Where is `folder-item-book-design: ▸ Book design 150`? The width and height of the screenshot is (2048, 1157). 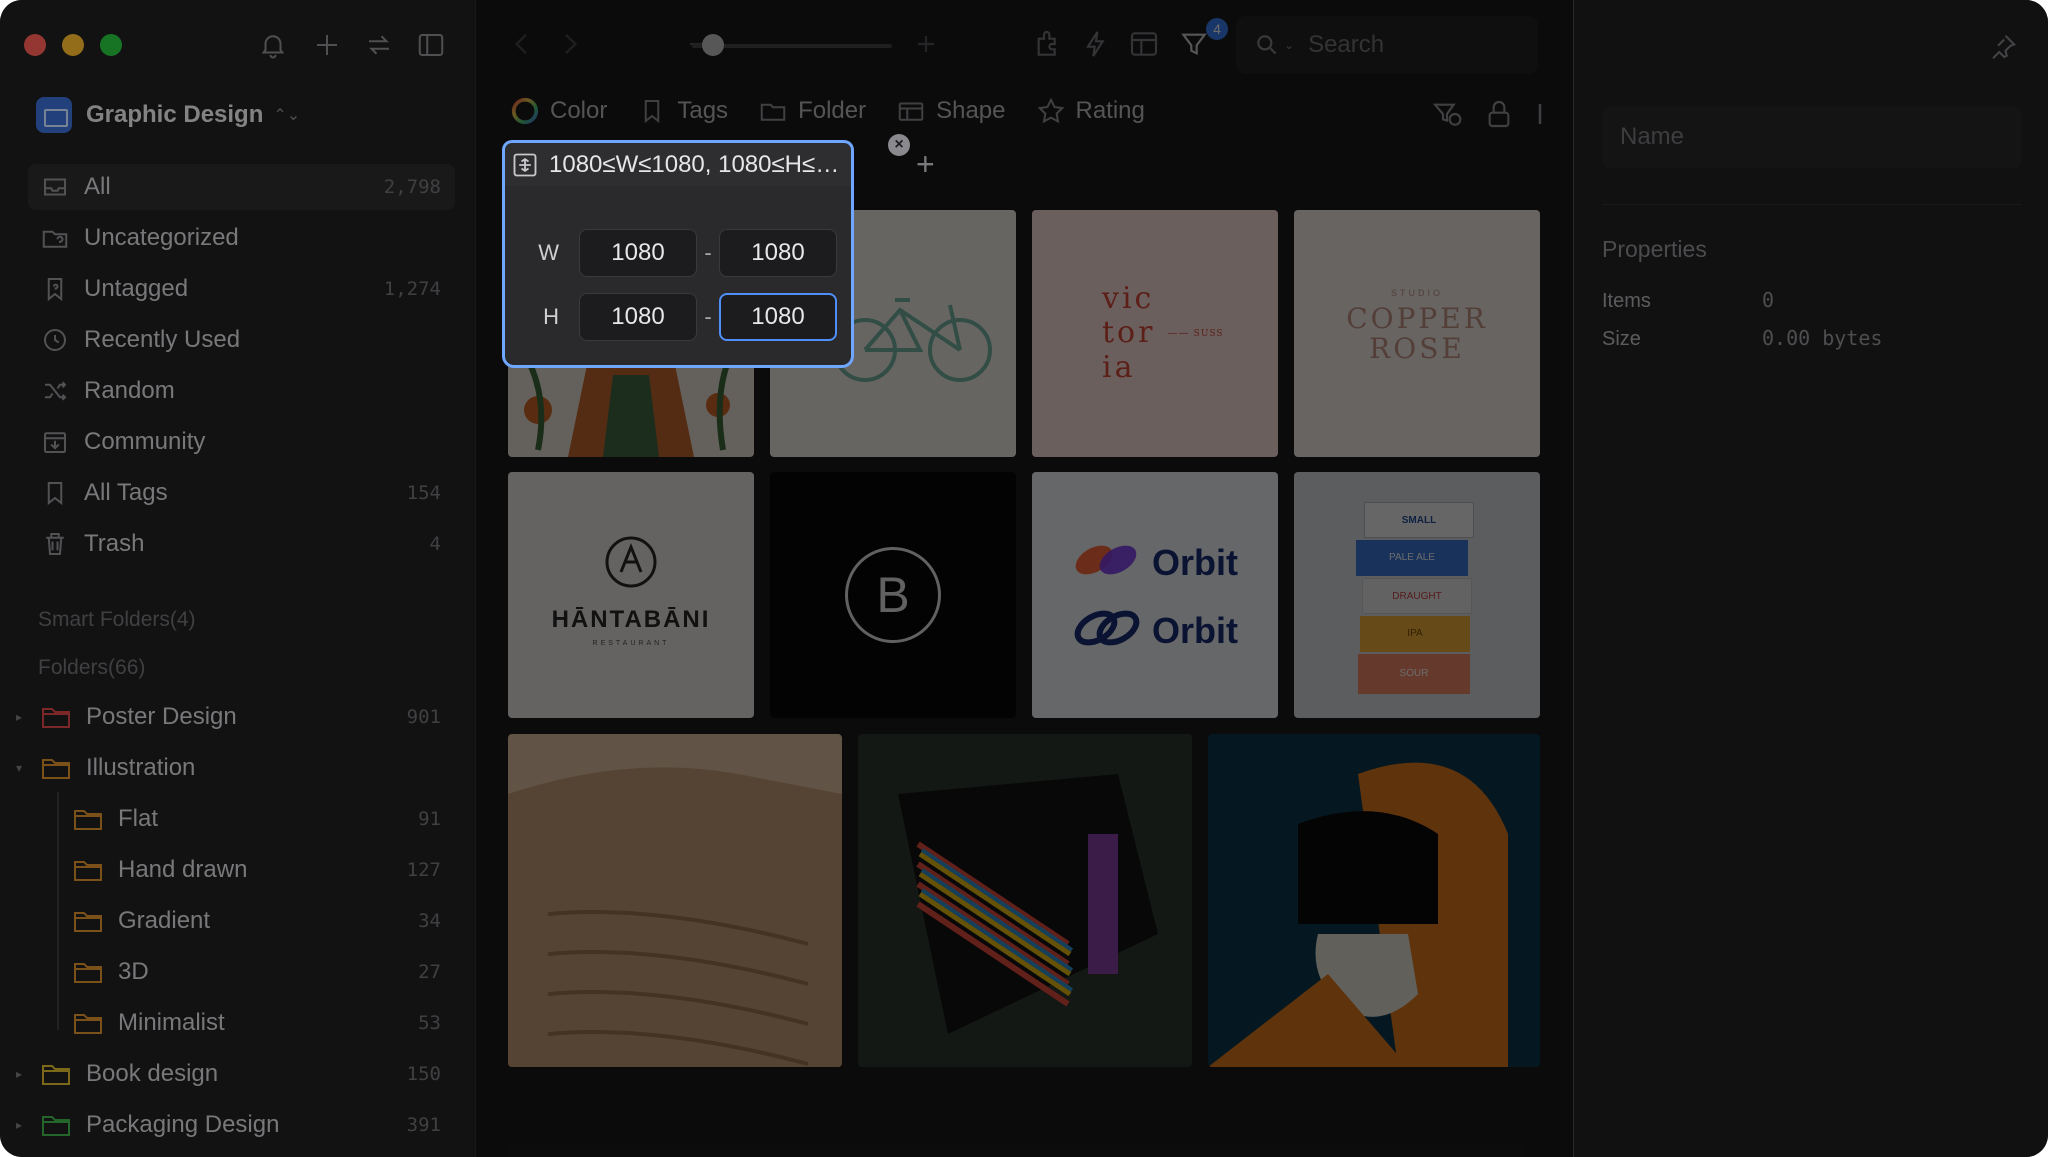
folder-item-book-design: ▸ Book design 150 is located at coordinates (232, 1074).